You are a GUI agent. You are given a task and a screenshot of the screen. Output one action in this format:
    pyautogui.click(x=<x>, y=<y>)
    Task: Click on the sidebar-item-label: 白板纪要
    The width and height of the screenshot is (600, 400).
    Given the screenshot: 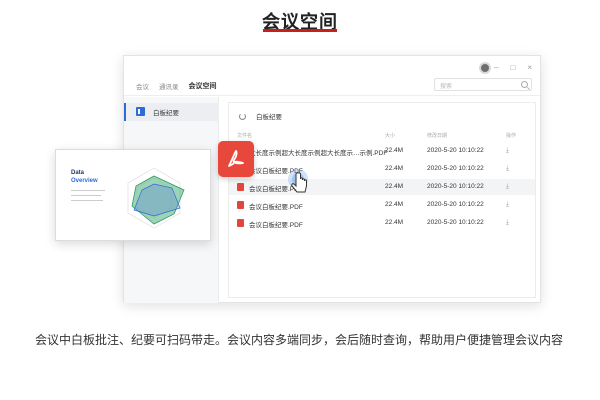 What is the action you would take?
    pyautogui.click(x=166, y=113)
    